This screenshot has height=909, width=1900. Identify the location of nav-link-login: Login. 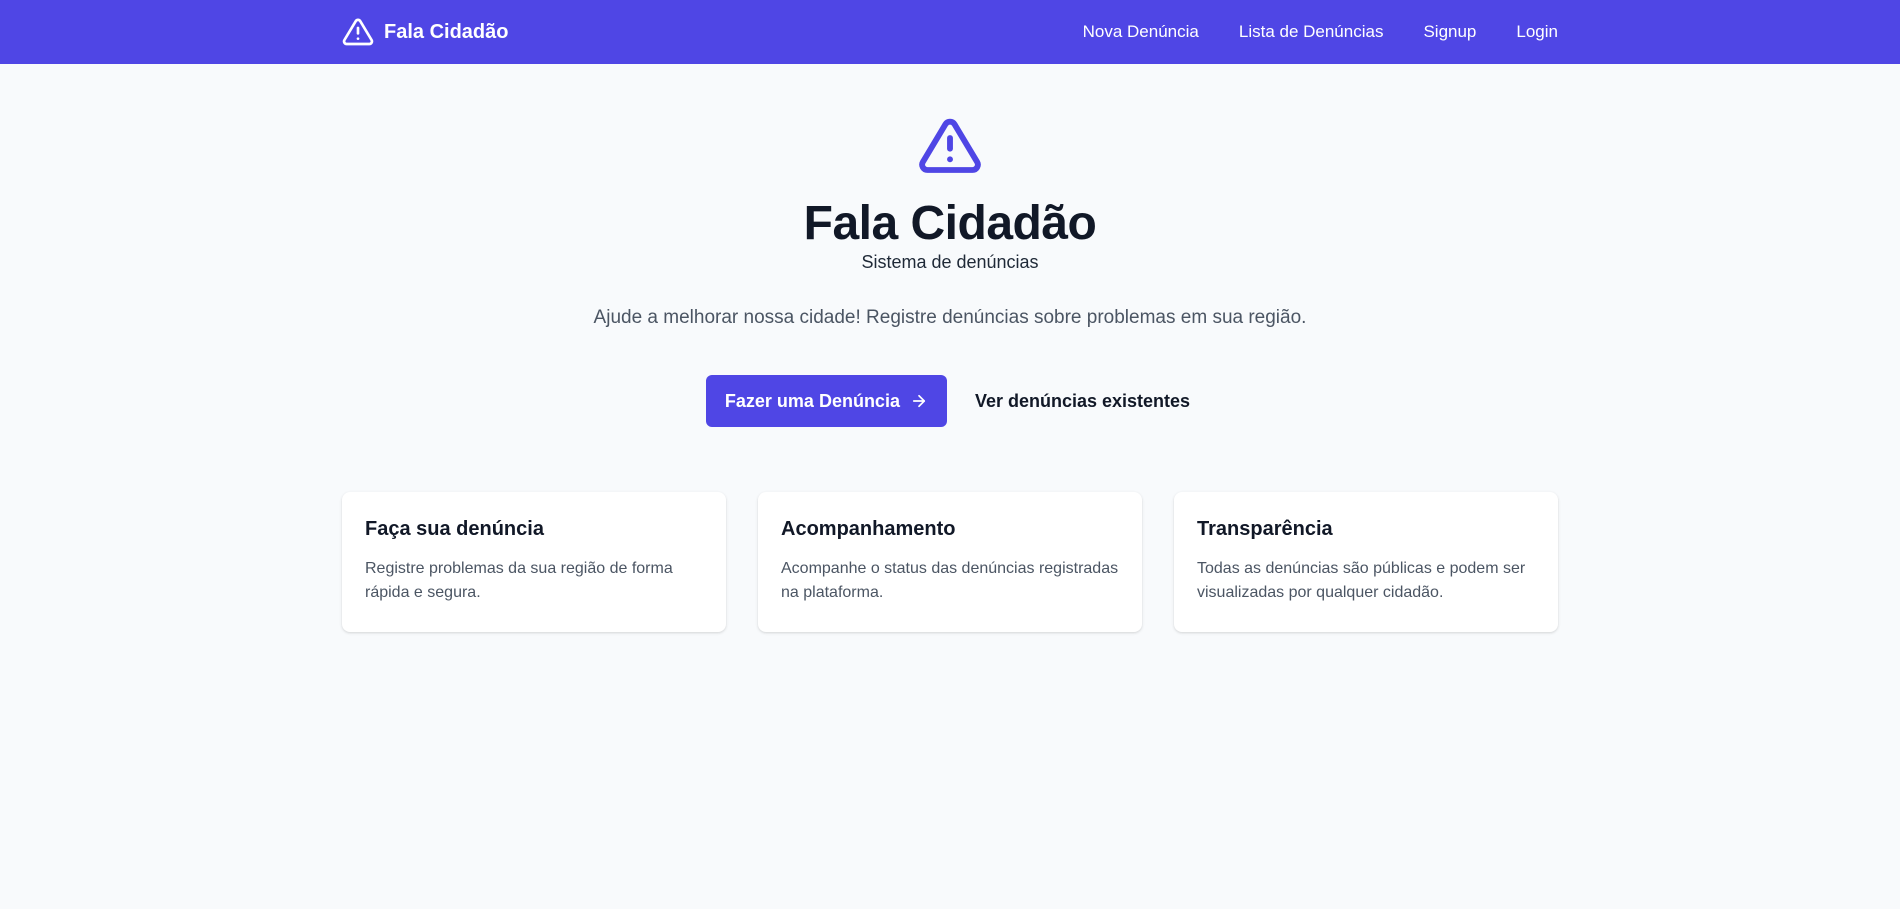
(1537, 32).